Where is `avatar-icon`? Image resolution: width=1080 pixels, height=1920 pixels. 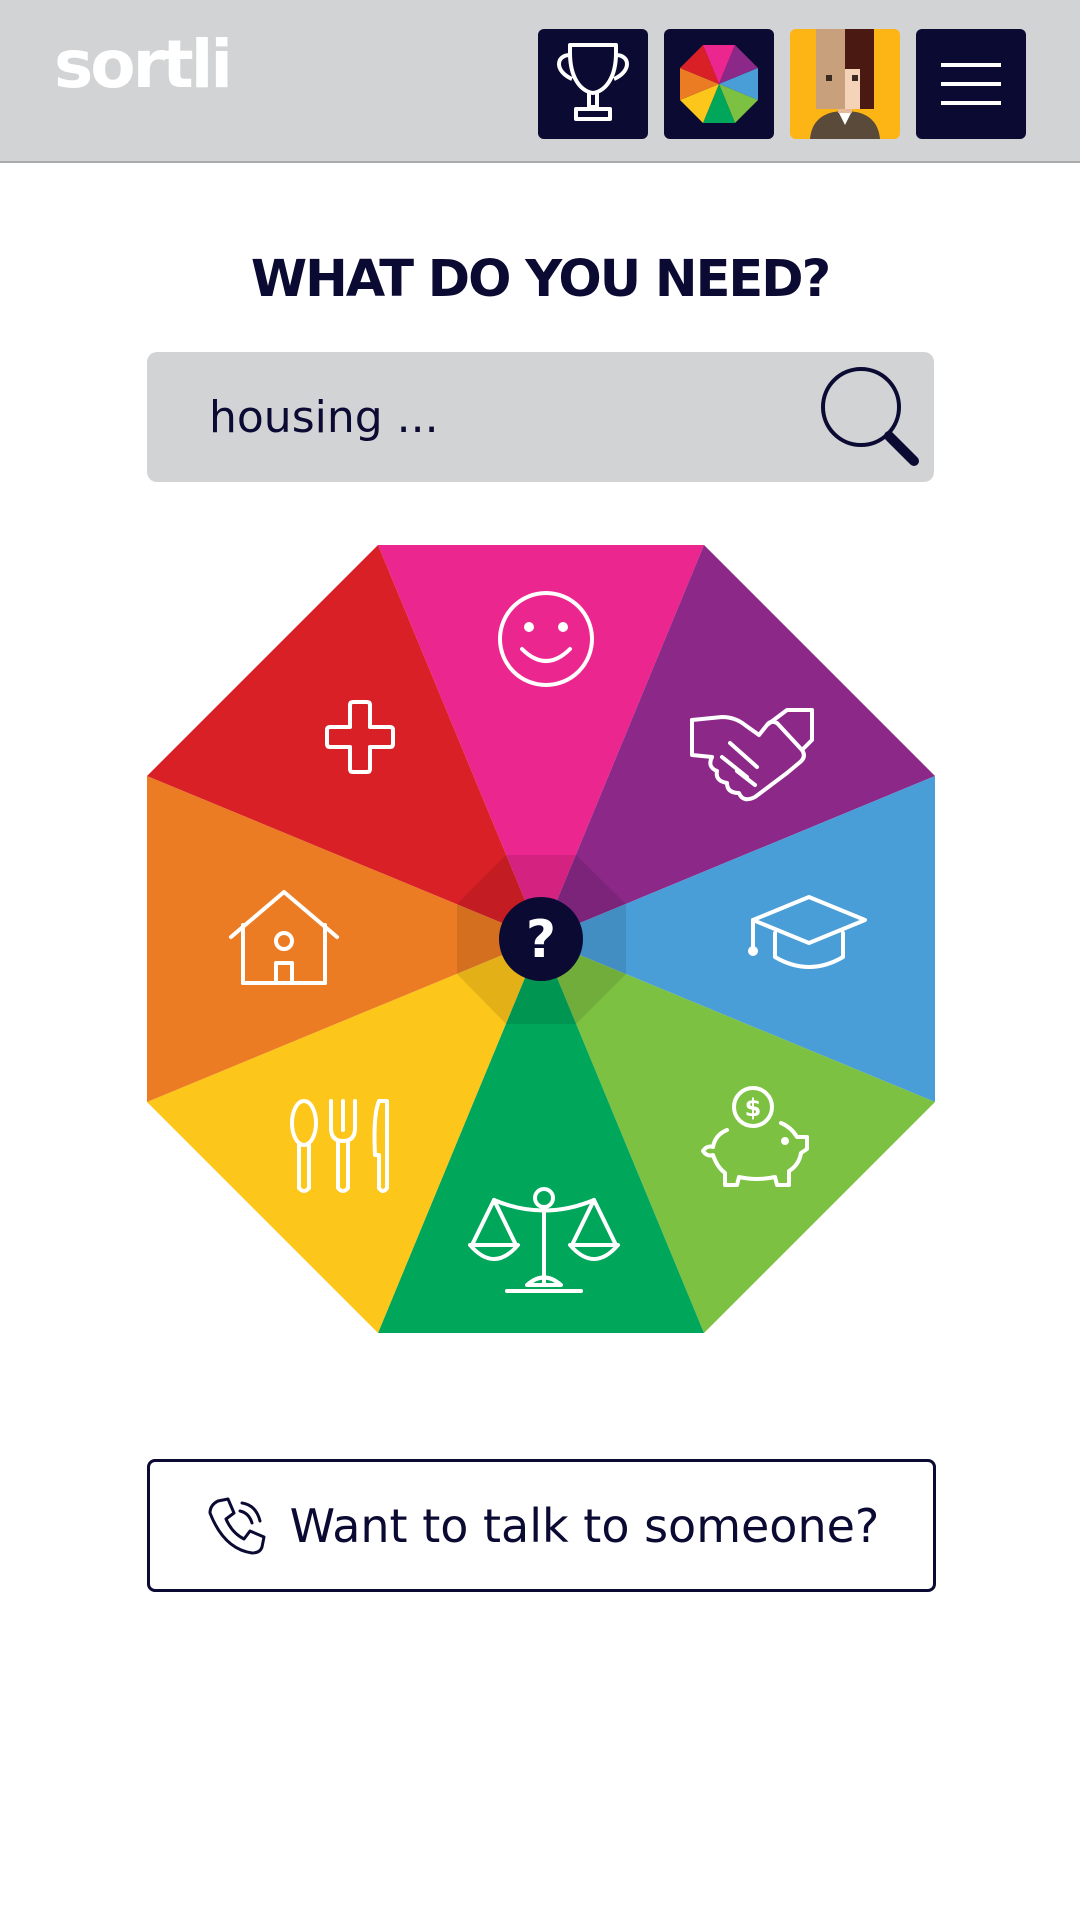 avatar-icon is located at coordinates (845, 84).